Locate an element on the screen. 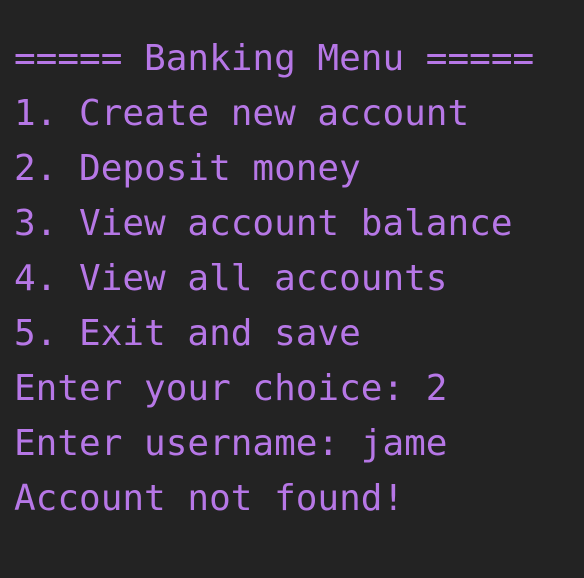 The width and height of the screenshot is (584, 578). menu-option-exit: 5. Exit and save is located at coordinates (187, 333).